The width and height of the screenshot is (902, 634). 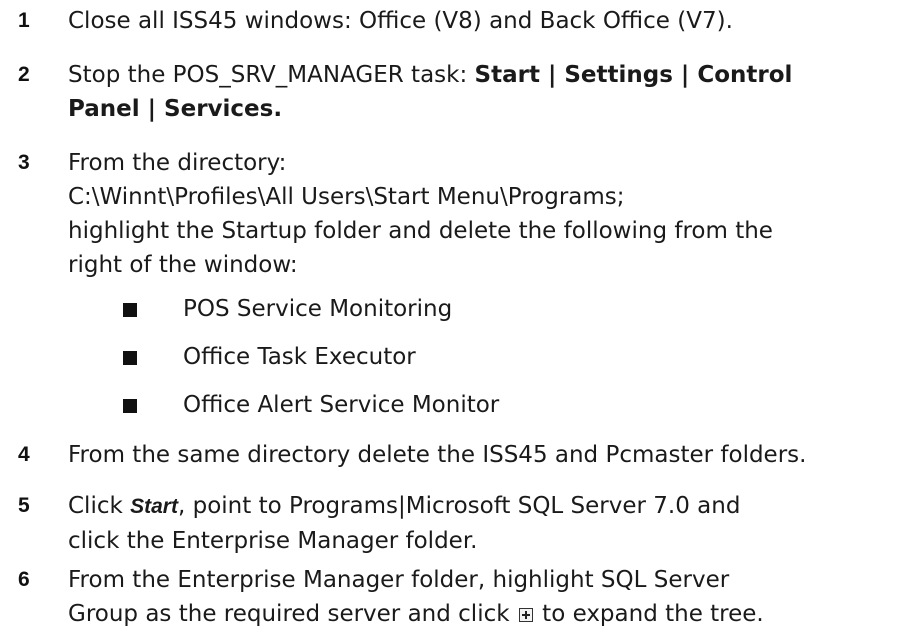 What do you see at coordinates (525, 615) in the screenshot?
I see `plus-box-icon` at bounding box center [525, 615].